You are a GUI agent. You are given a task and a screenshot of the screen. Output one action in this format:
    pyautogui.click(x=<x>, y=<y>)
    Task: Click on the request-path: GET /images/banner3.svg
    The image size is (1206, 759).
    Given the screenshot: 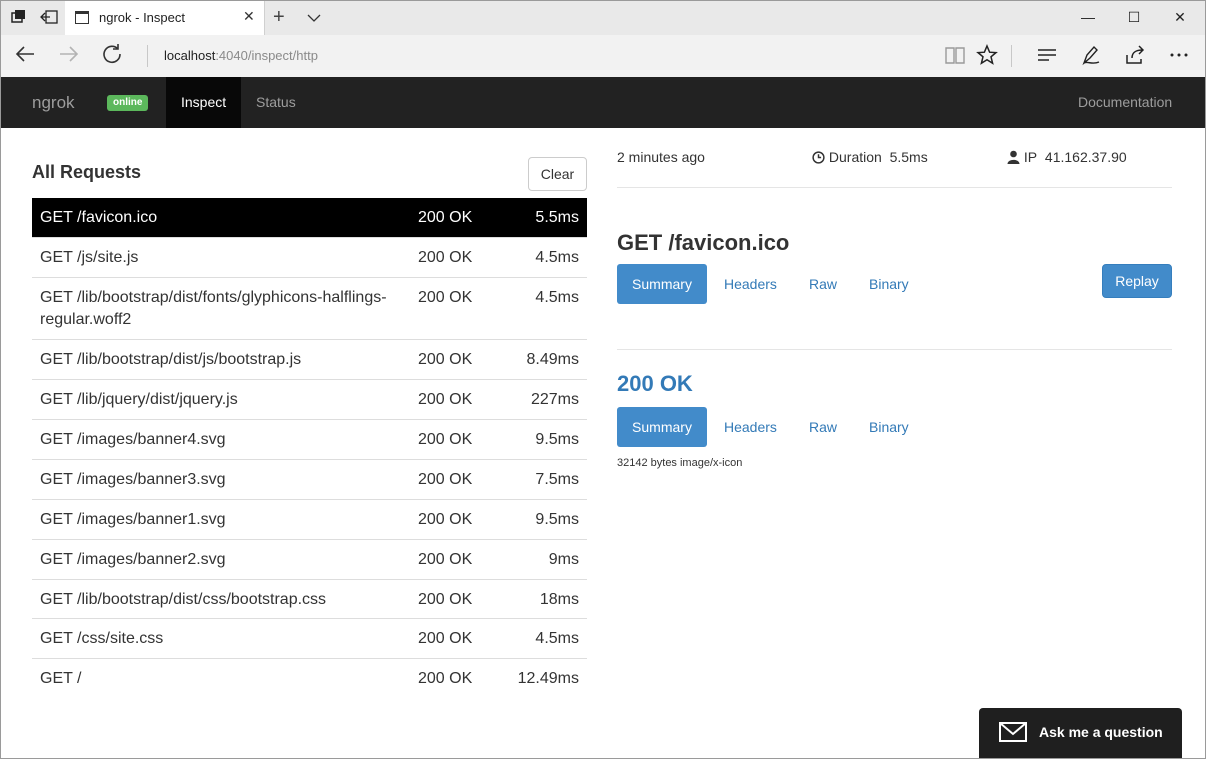 What is the action you would take?
    pyautogui.click(x=133, y=479)
    